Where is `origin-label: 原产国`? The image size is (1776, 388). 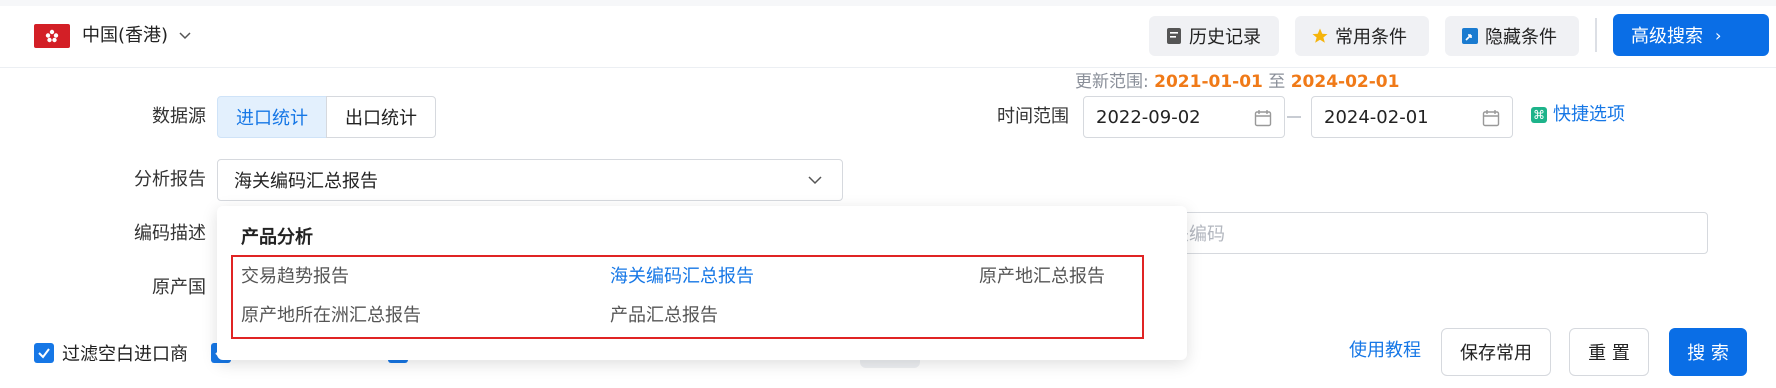 origin-label: 原产国 is located at coordinates (179, 287).